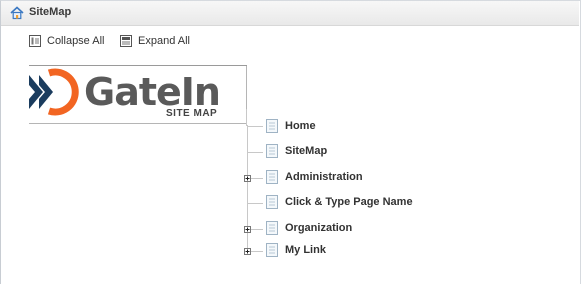 The image size is (581, 285). I want to click on gatein-logo-mark-icon, so click(54, 92).